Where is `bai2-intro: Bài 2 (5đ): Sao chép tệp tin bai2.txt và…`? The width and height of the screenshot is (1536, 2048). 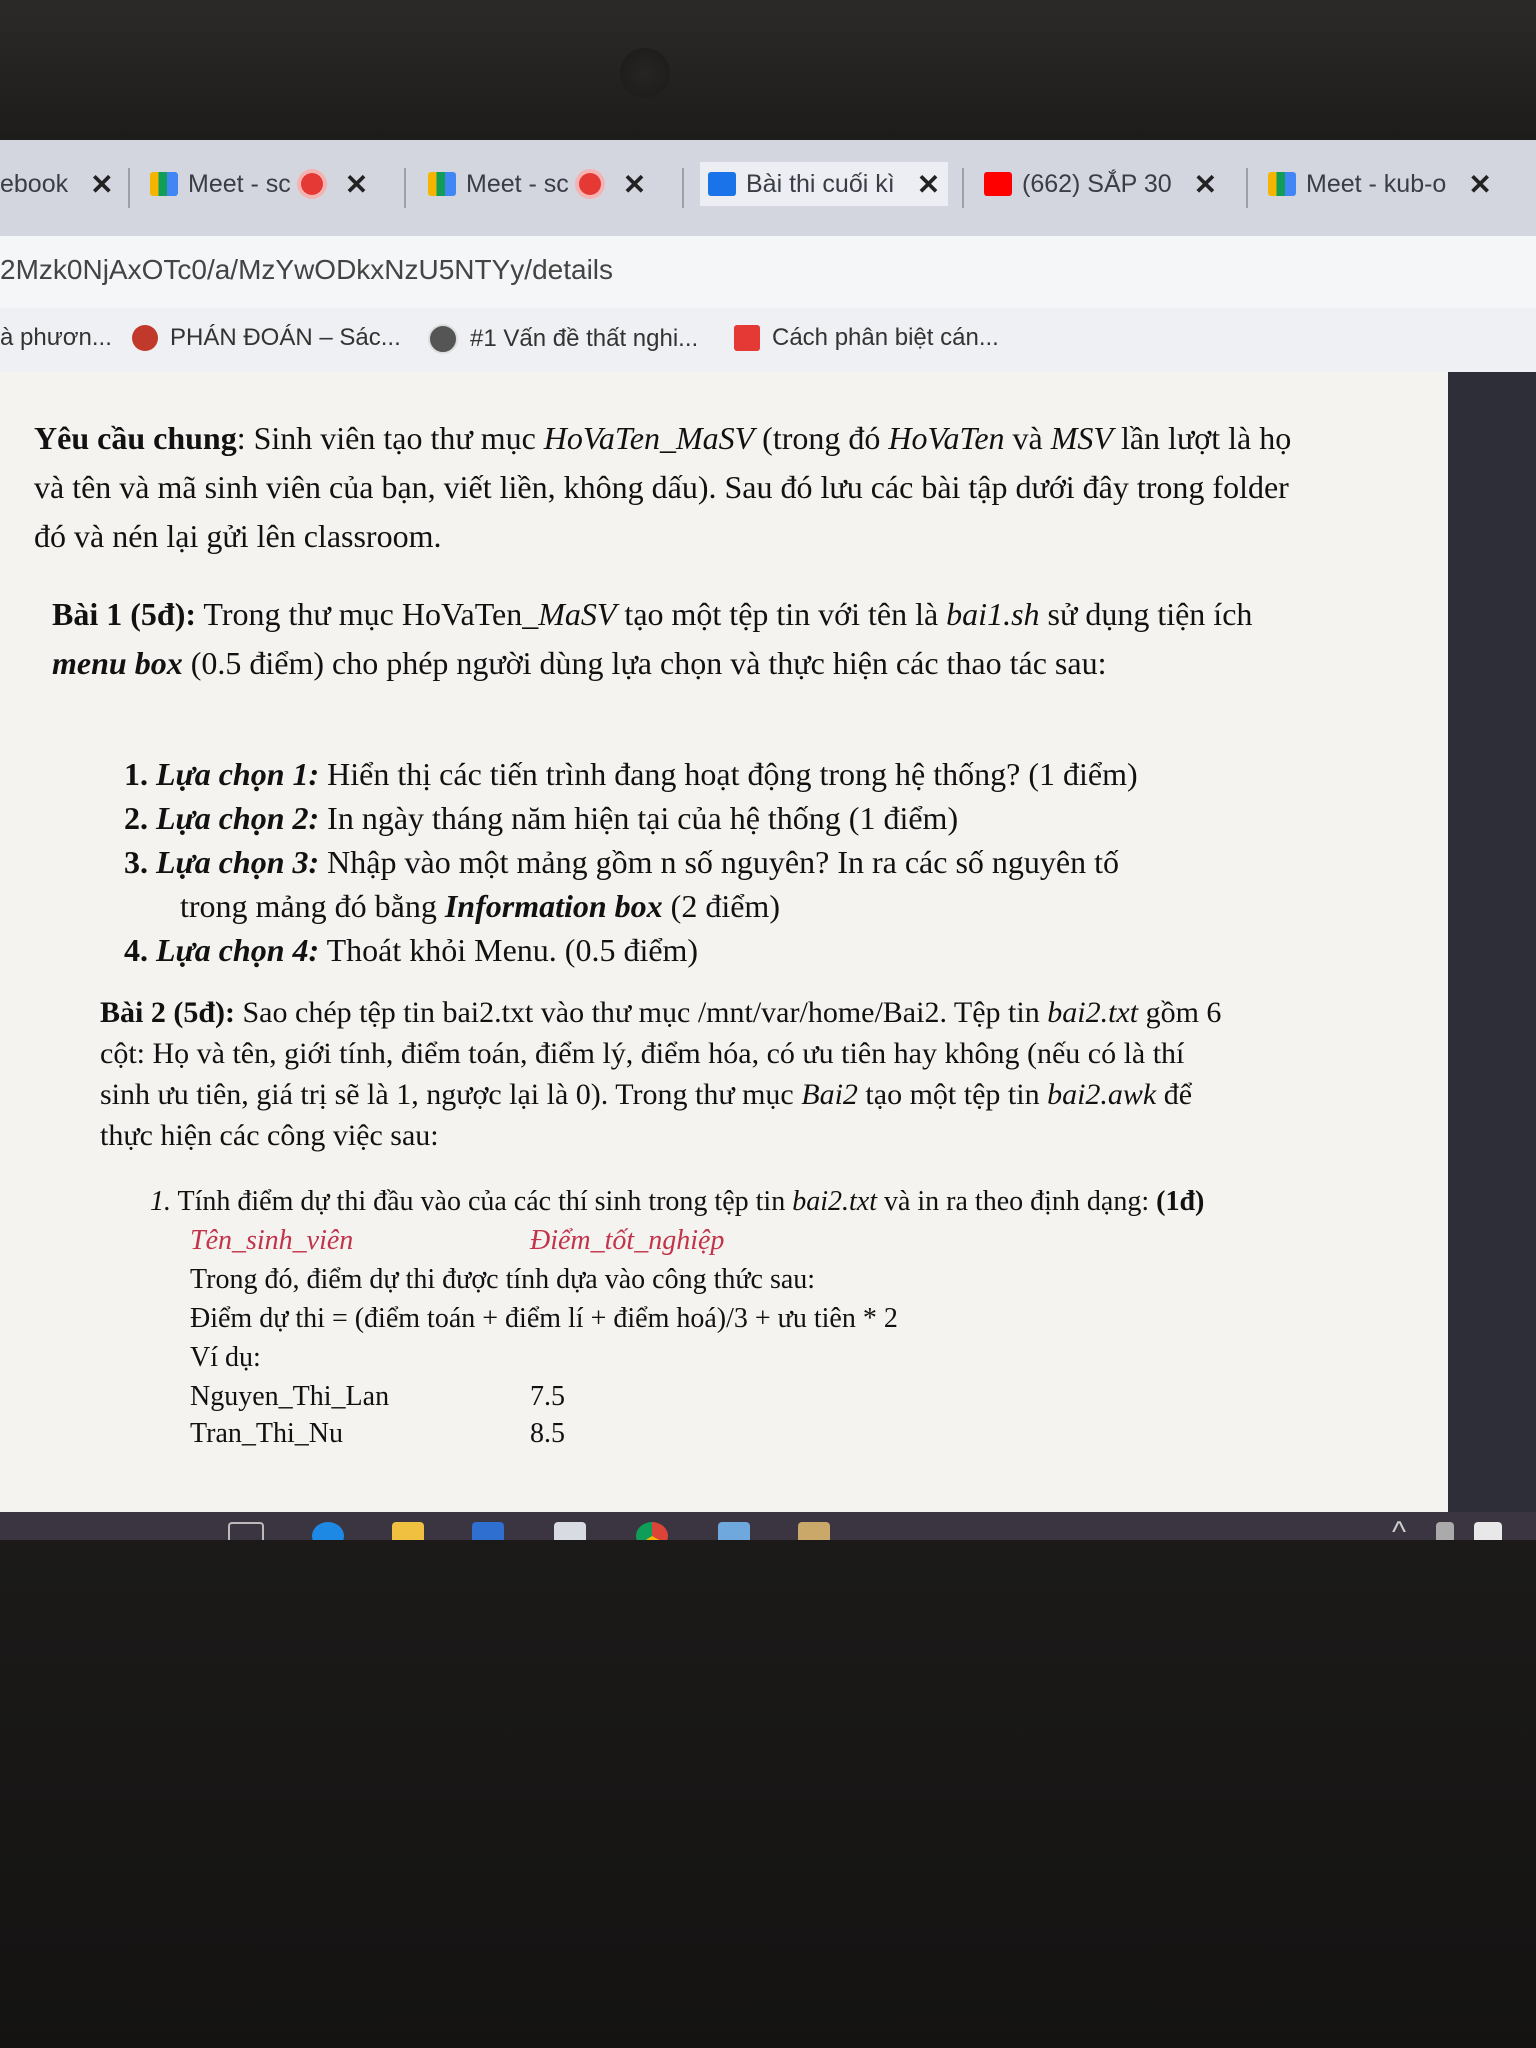
bai2-intro: Bài 2 (5đ): Sao chép tệp tin bai2.txt và… is located at coordinates (670, 1074).